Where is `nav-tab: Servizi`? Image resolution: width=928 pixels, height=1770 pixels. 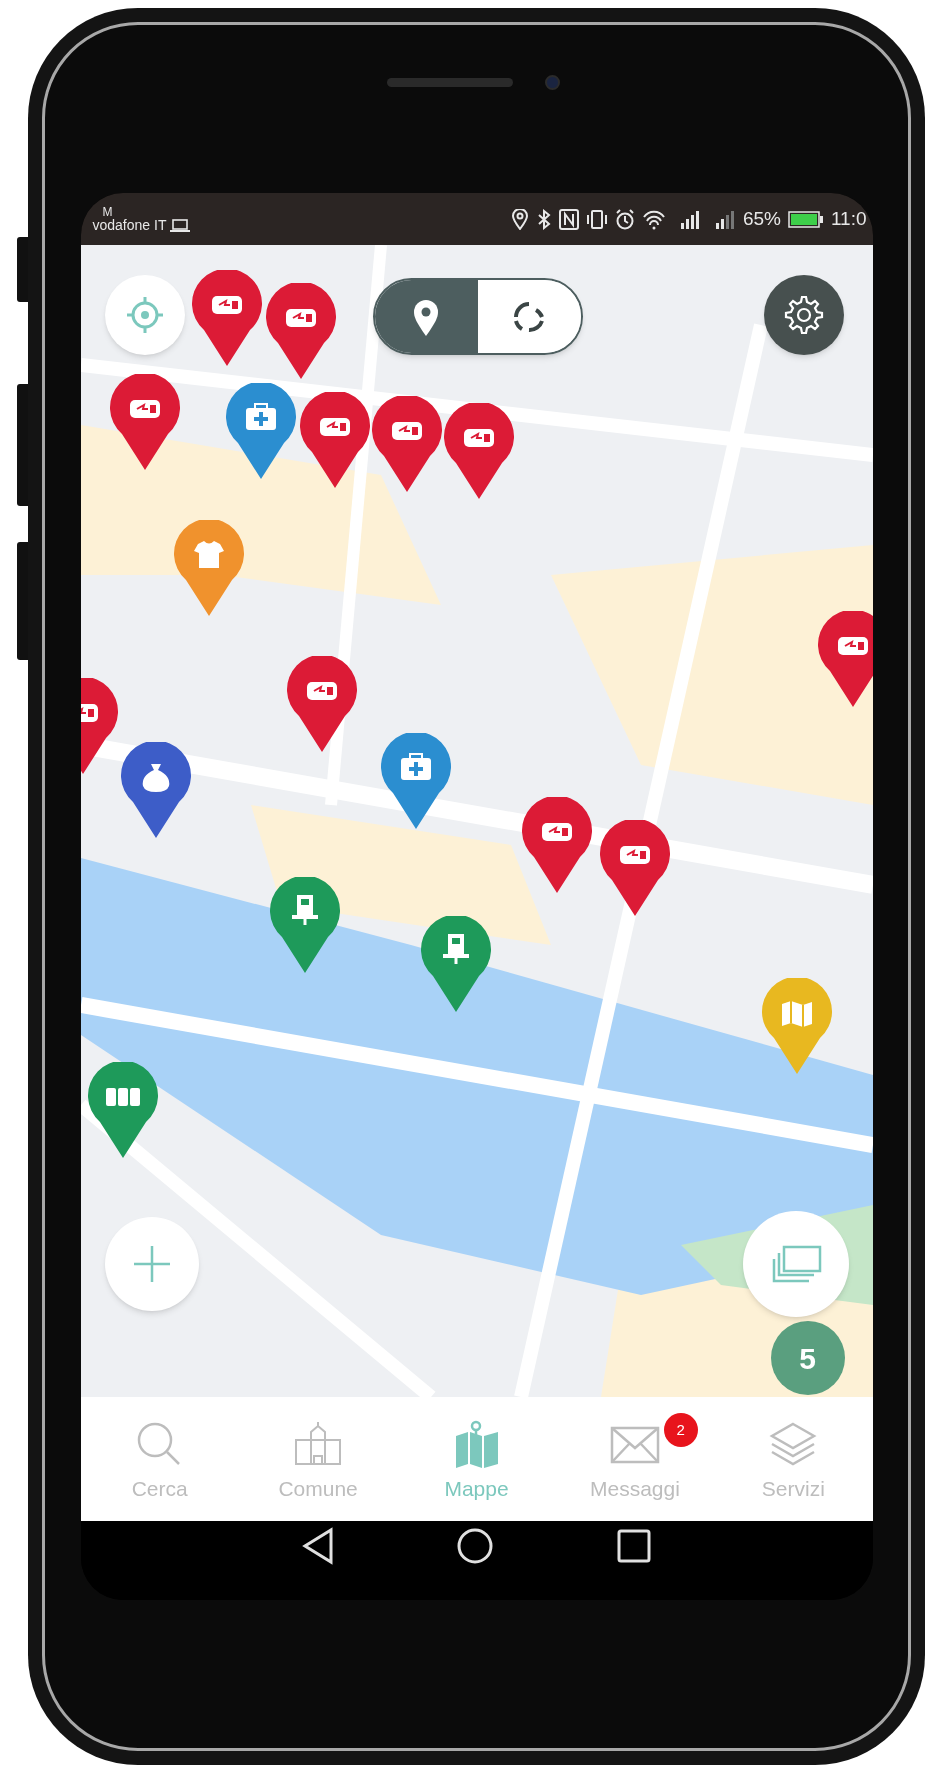
nav-tab: Servizi is located at coordinates (793, 1459).